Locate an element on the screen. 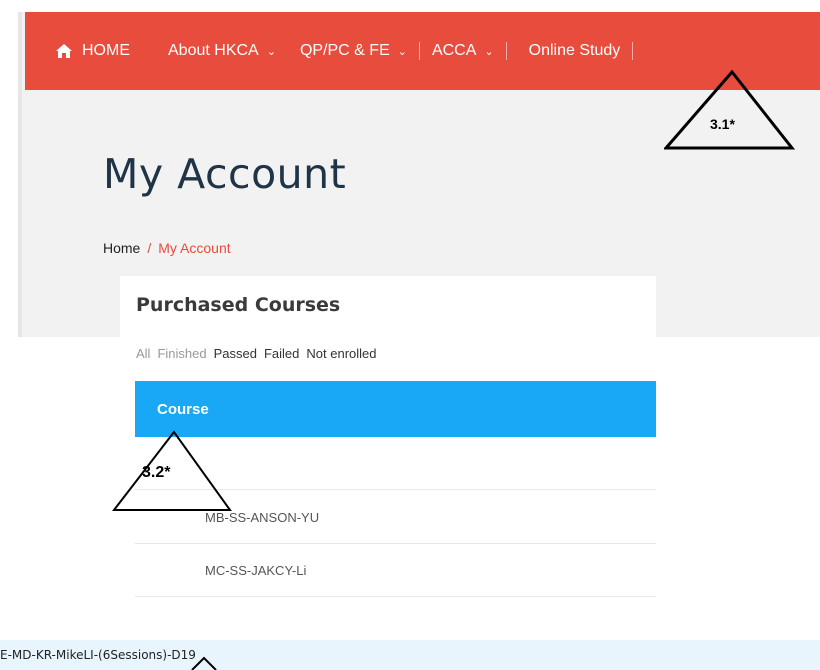 The width and height of the screenshot is (820, 670). breadcrumb: Home / My Account is located at coordinates (167, 248).